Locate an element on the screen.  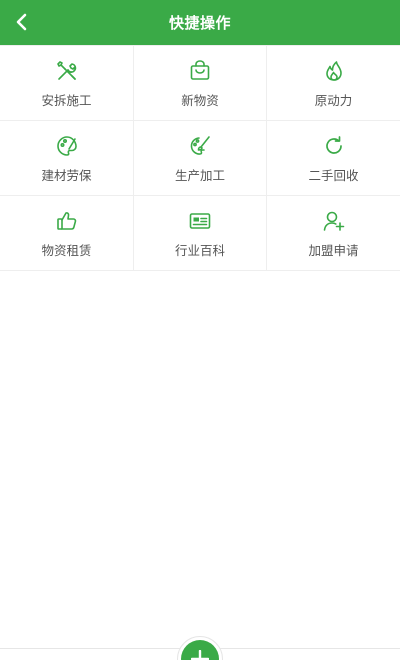
chevron-left-icon is located at coordinates (21, 22).